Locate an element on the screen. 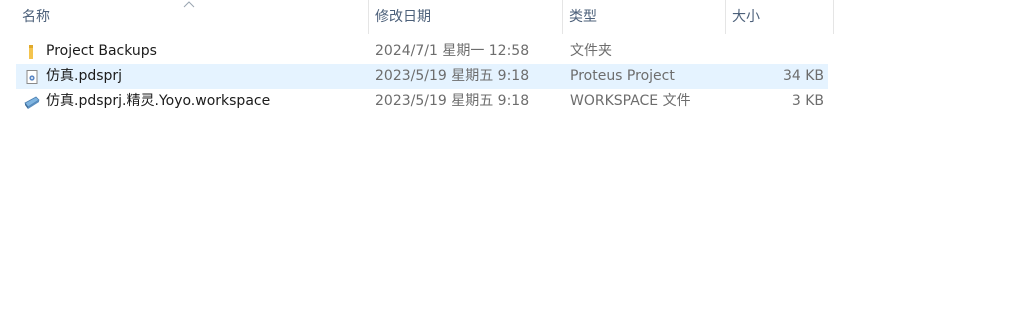 The height and width of the screenshot is (311, 1024). file-type: 文件夹 is located at coordinates (591, 51).